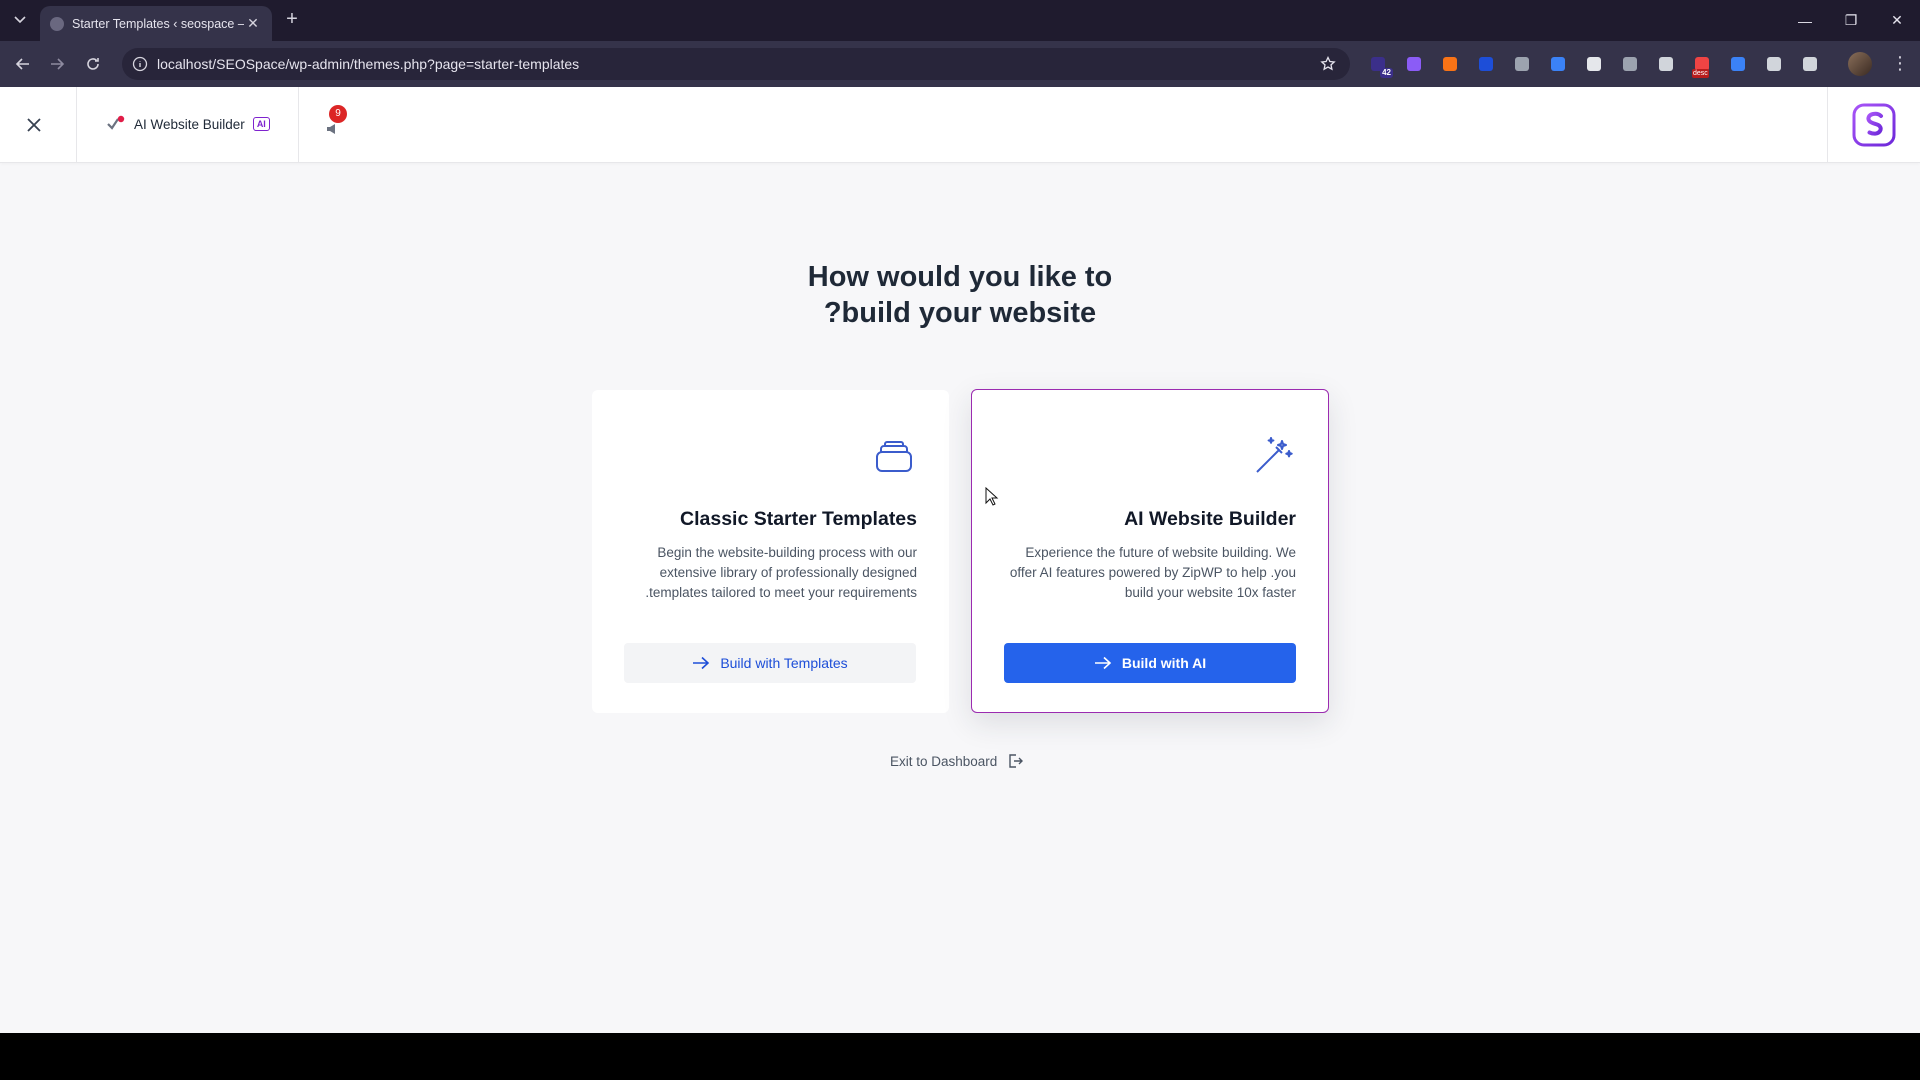 Image resolution: width=1920 pixels, height=1080 pixels. Describe the element at coordinates (1900, 64) in the screenshot. I see `browser-menu-icon: ⋮` at that location.